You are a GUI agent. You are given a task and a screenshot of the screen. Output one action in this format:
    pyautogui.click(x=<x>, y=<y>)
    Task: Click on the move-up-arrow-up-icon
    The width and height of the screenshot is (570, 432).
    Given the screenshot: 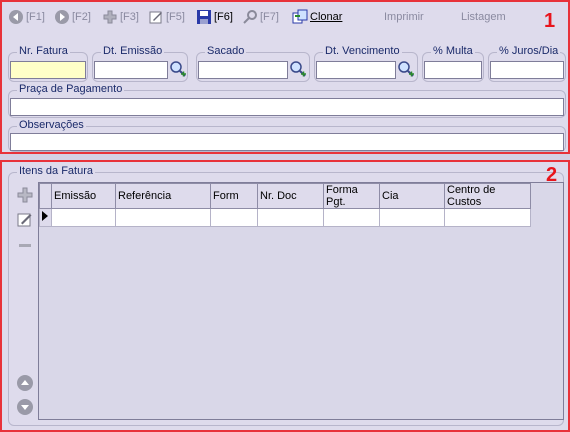 What is the action you would take?
    pyautogui.click(x=25, y=383)
    